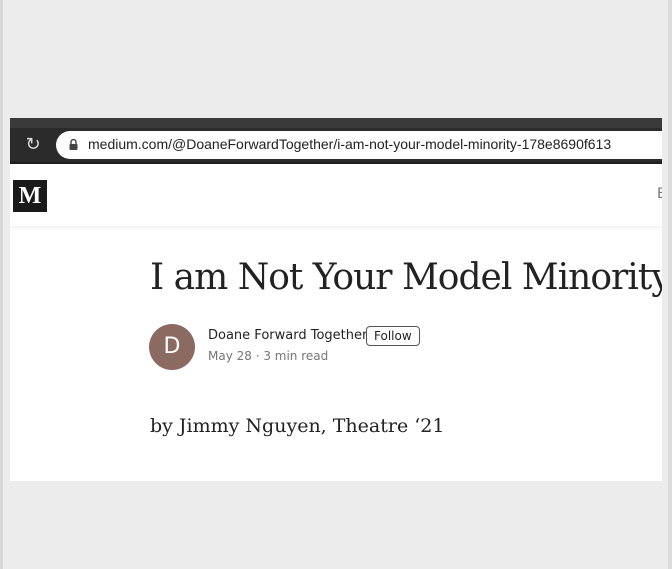 The width and height of the screenshot is (672, 569). What do you see at coordinates (73, 144) in the screenshot?
I see `lock-icon` at bounding box center [73, 144].